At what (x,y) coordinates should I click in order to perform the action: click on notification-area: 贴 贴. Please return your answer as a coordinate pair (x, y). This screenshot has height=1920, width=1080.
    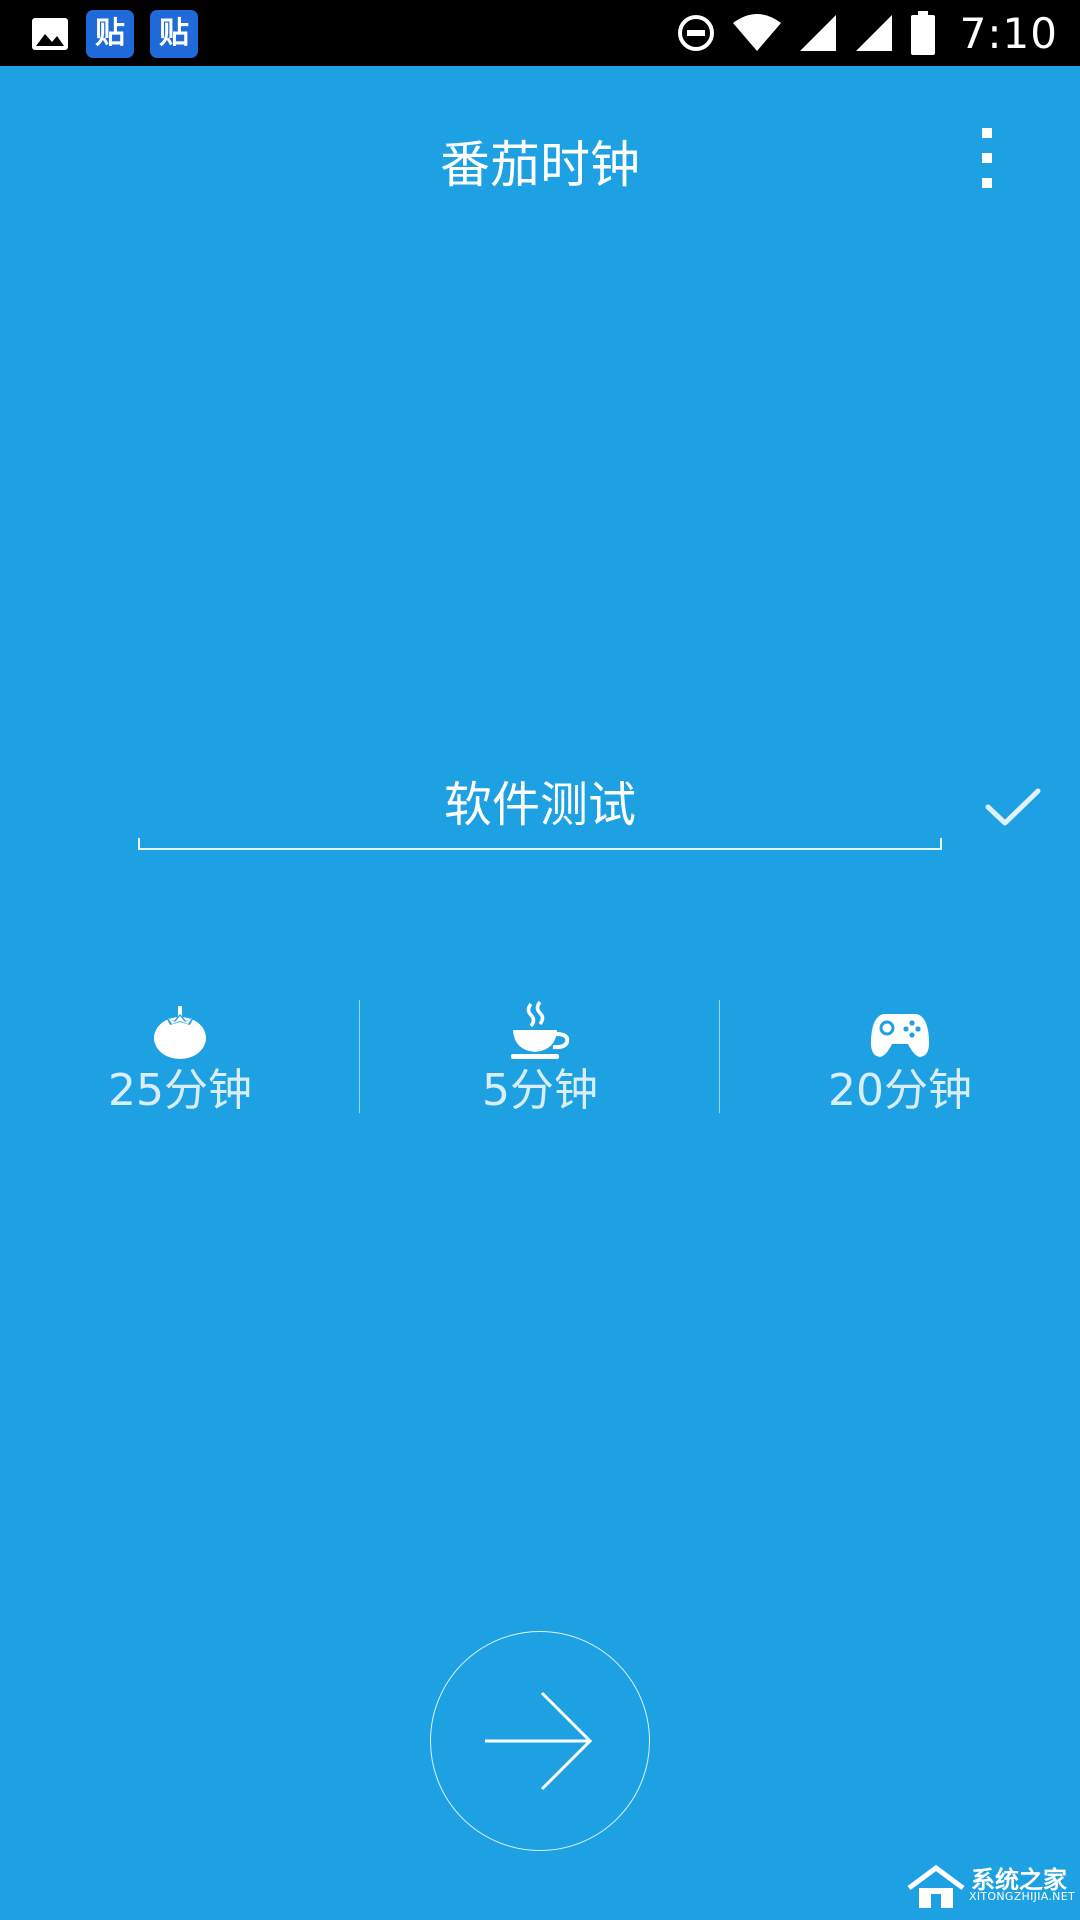
    Looking at the image, I should click on (114, 34).